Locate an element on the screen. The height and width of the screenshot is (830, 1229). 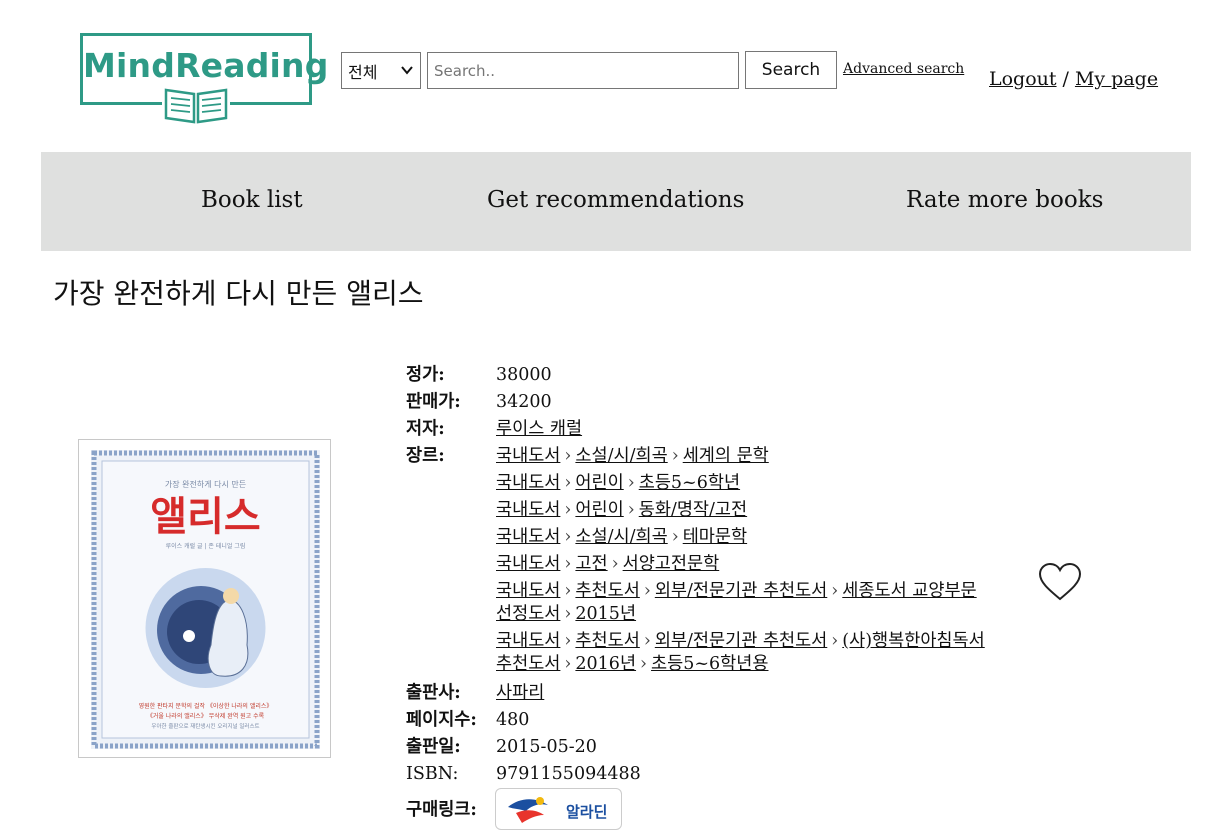
chevron-down-icon is located at coordinates (407, 70).